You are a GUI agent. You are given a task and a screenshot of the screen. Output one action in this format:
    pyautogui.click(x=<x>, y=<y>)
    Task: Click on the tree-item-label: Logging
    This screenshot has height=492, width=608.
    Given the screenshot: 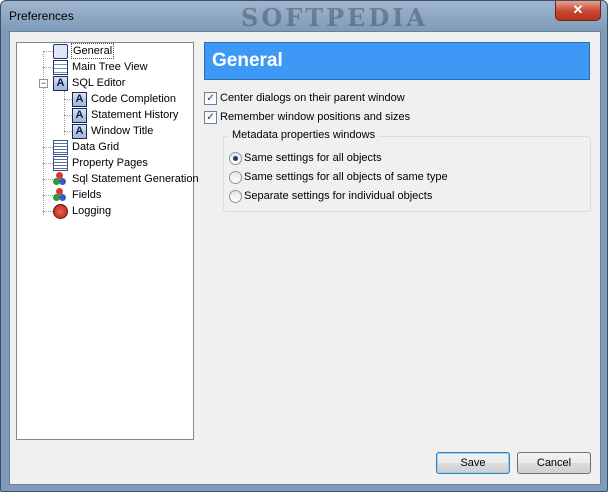 What is the action you would take?
    pyautogui.click(x=92, y=211)
    